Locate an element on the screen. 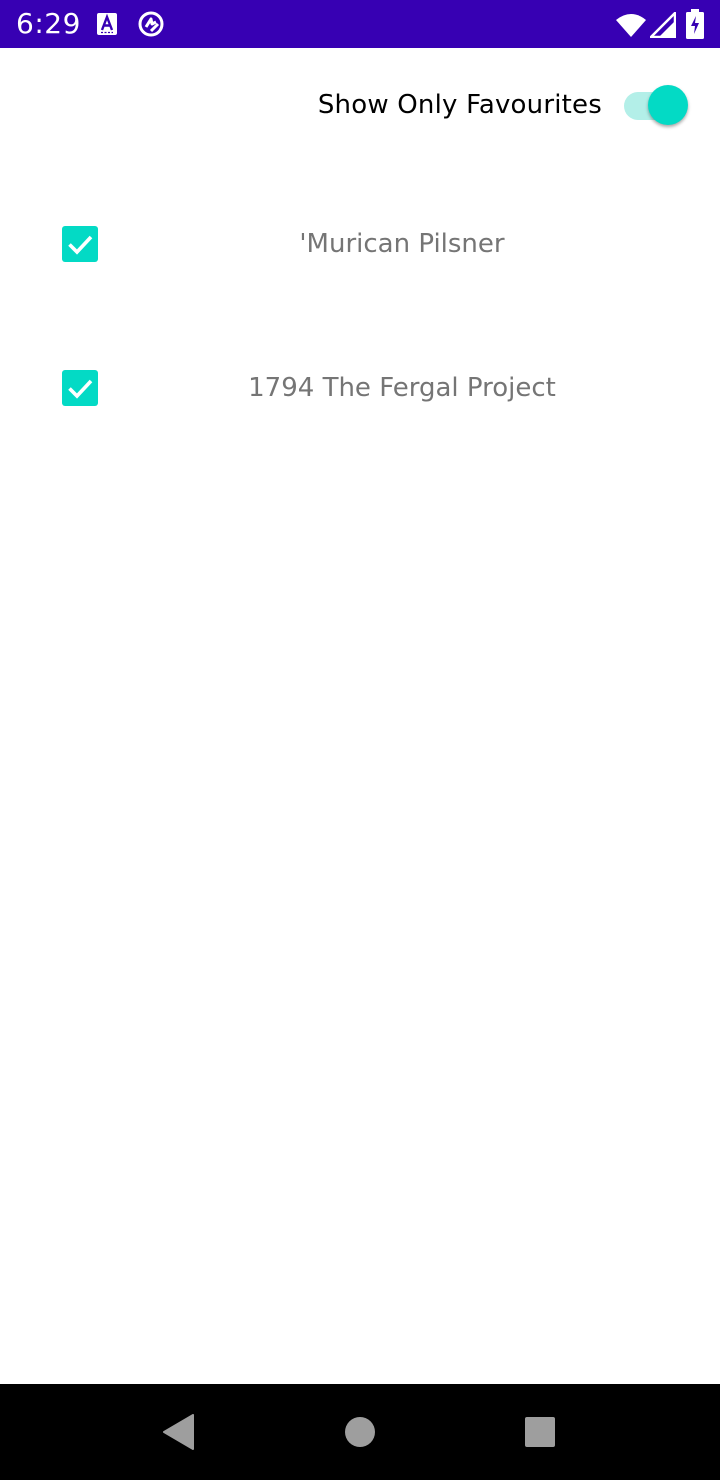 The width and height of the screenshot is (720, 1480). beer-name: 1794 The Fergal Project is located at coordinates (402, 388).